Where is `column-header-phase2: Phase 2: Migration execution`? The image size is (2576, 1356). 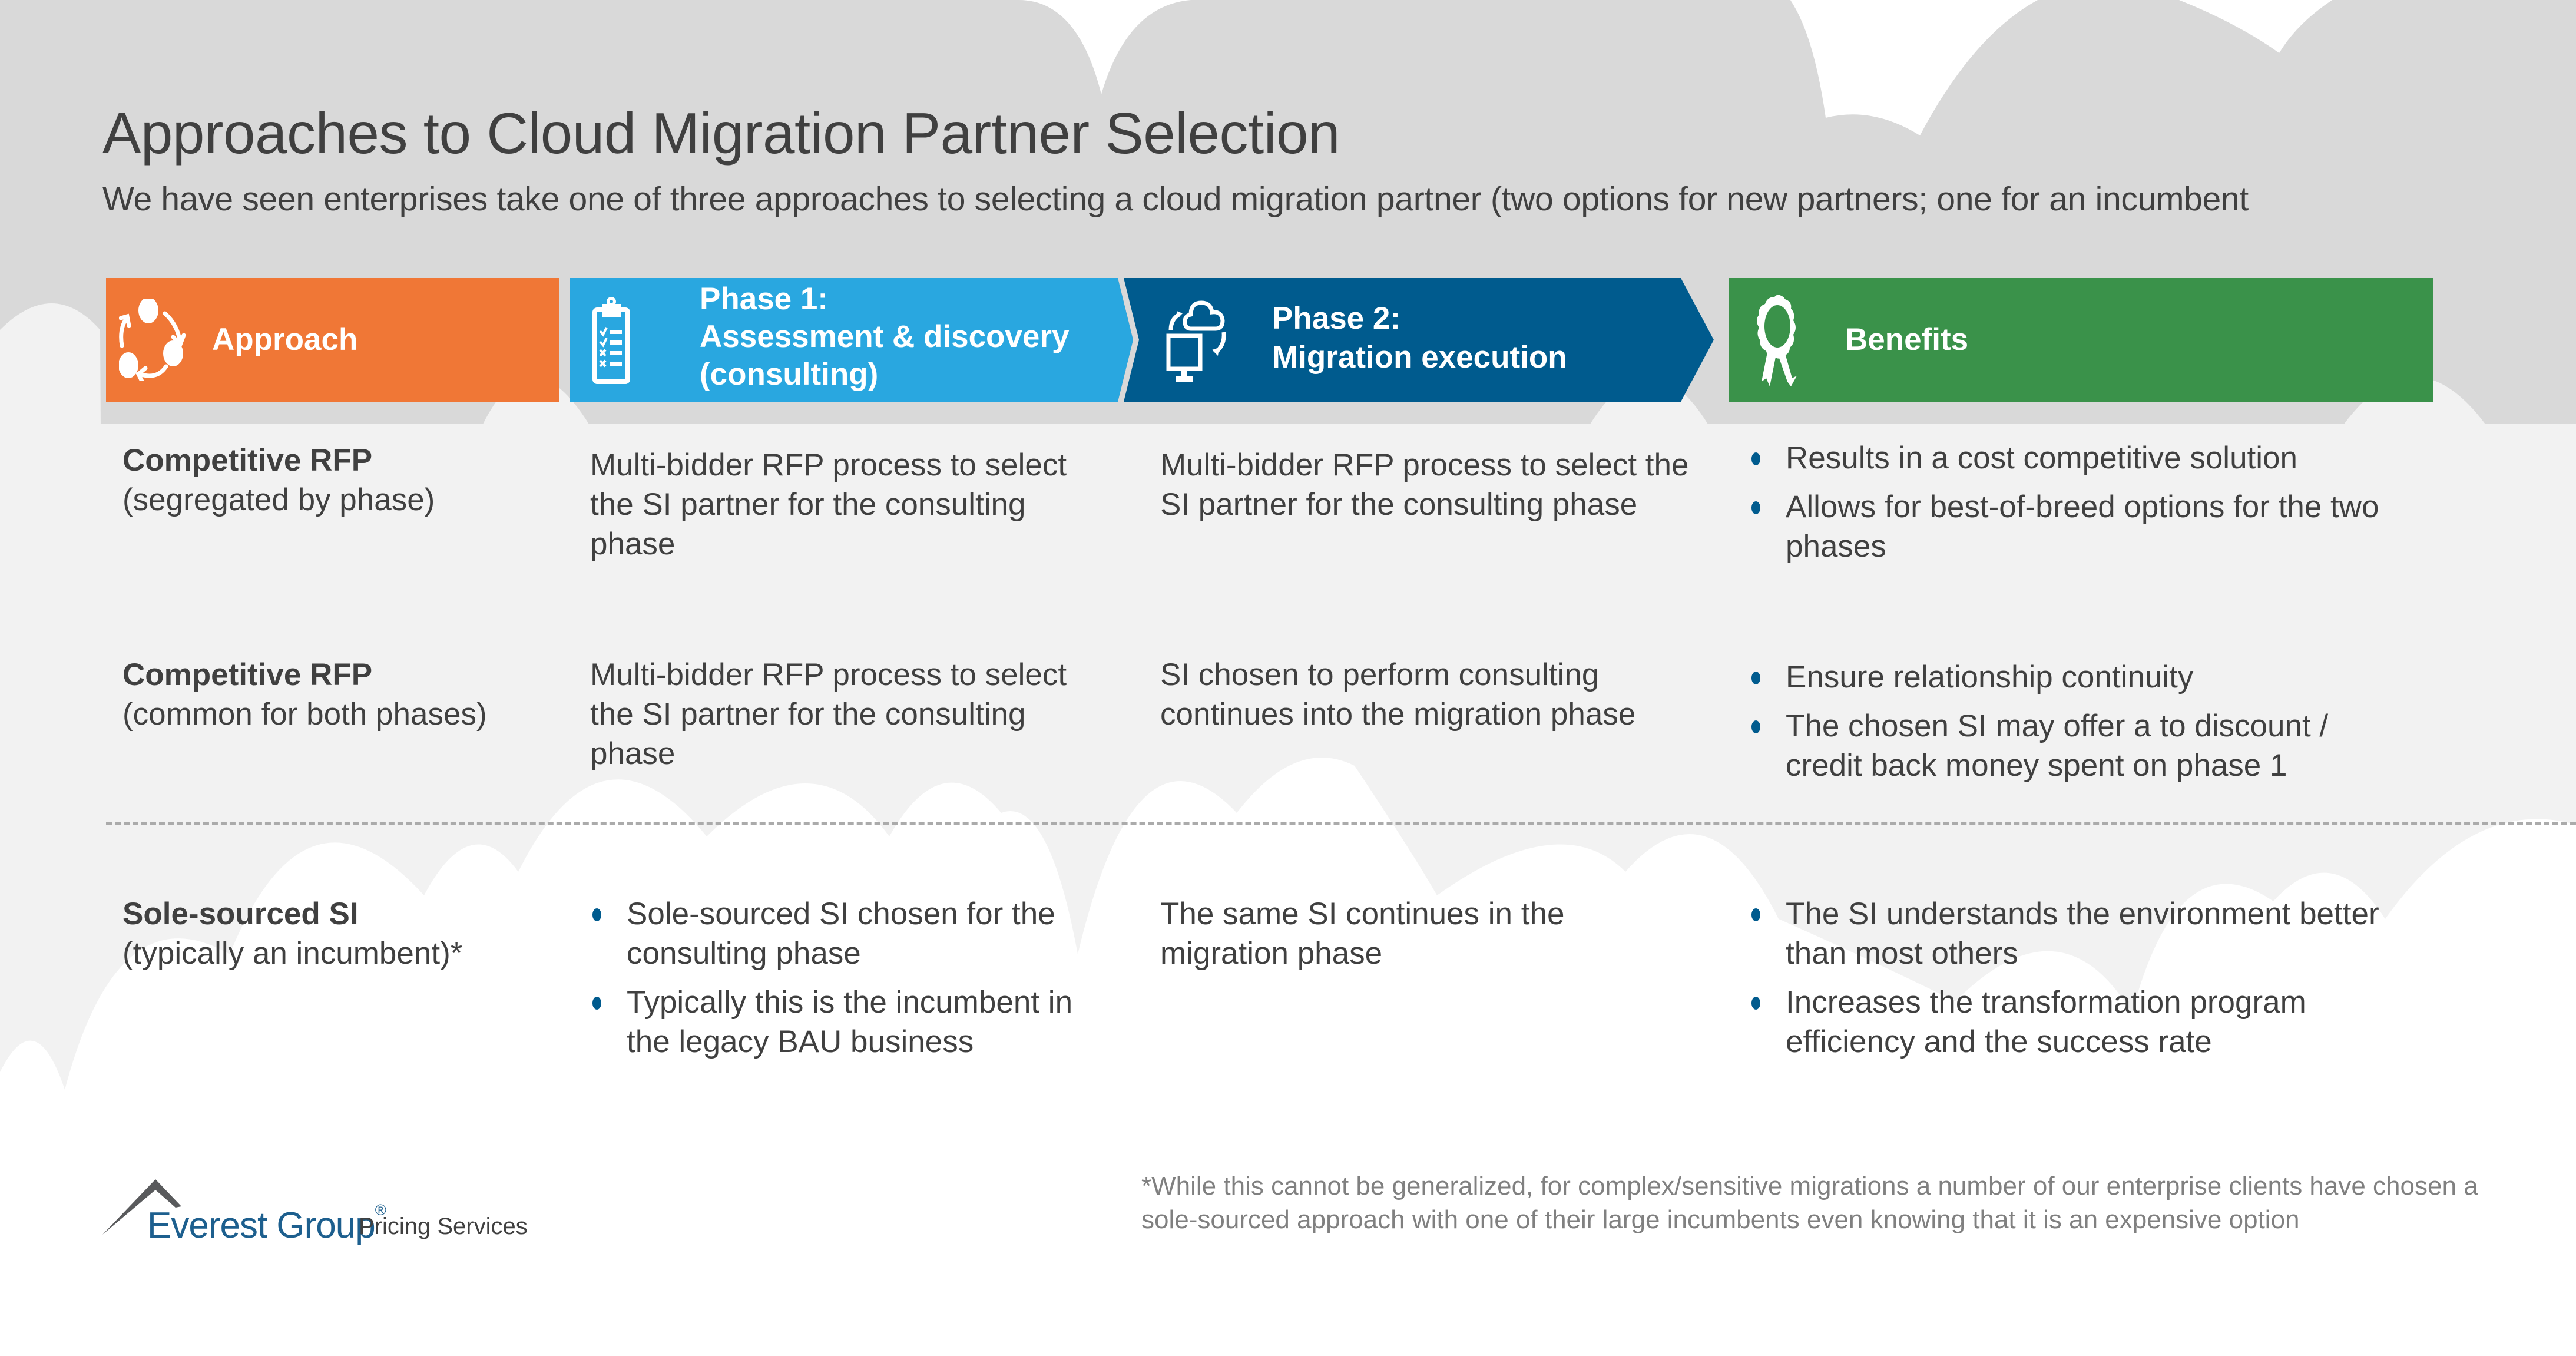 column-header-phase2: Phase 2: Migration execution is located at coordinates (1416, 340).